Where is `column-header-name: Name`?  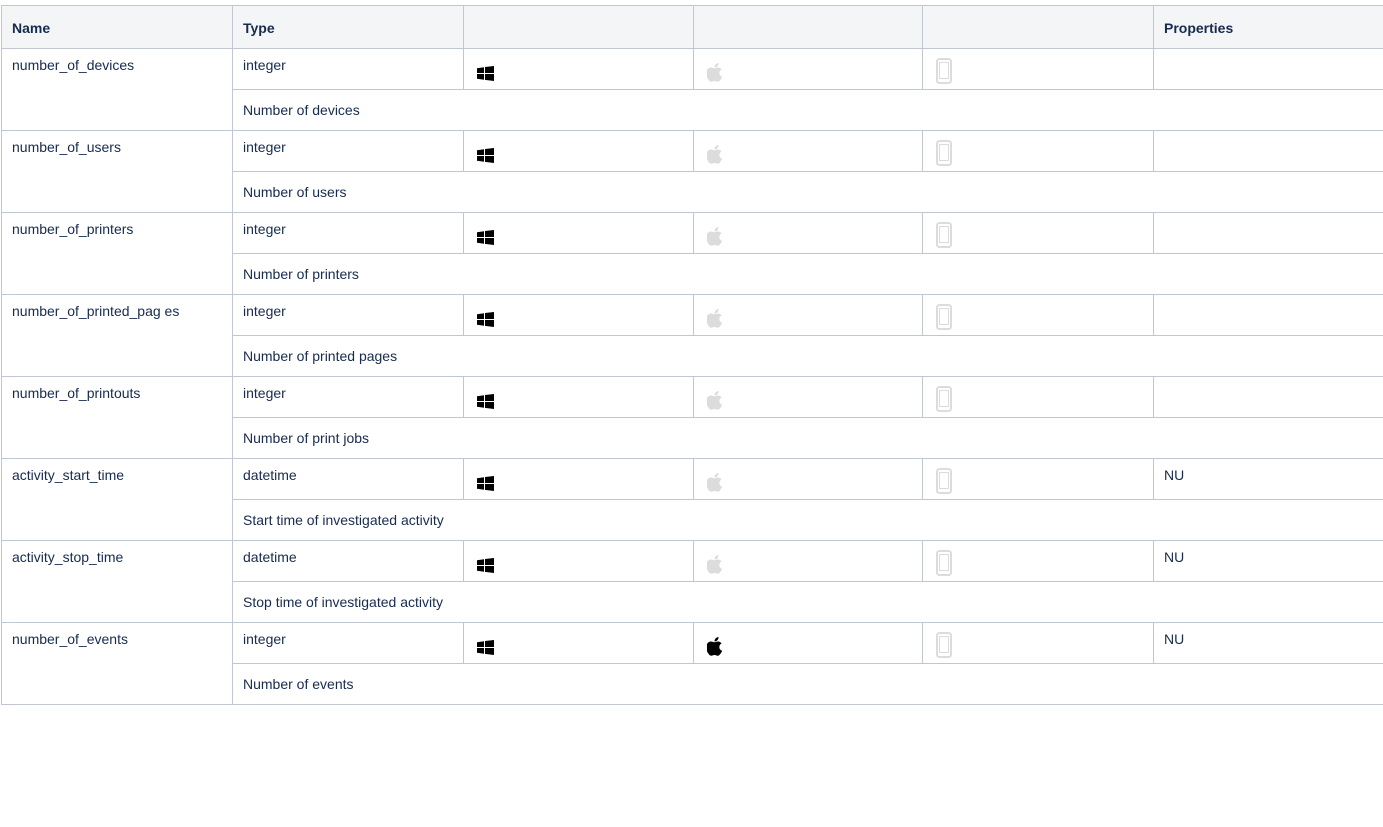 column-header-name: Name is located at coordinates (117, 27).